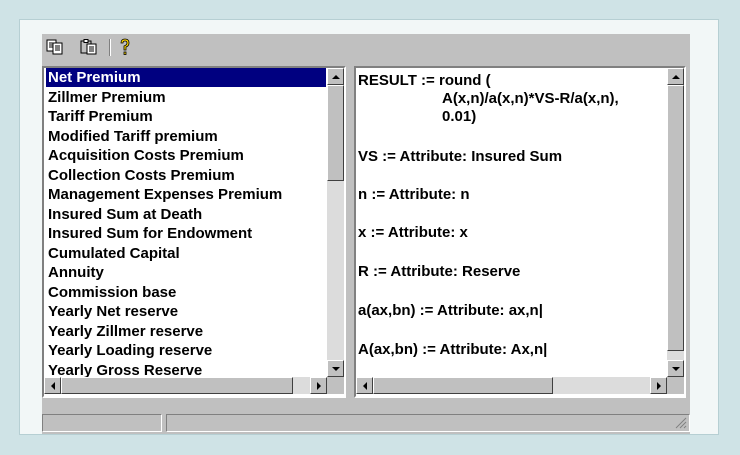  Describe the element at coordinates (164, 194) in the screenshot. I see `list-item-management-expenses-premium: Management Expenses Premium` at that location.